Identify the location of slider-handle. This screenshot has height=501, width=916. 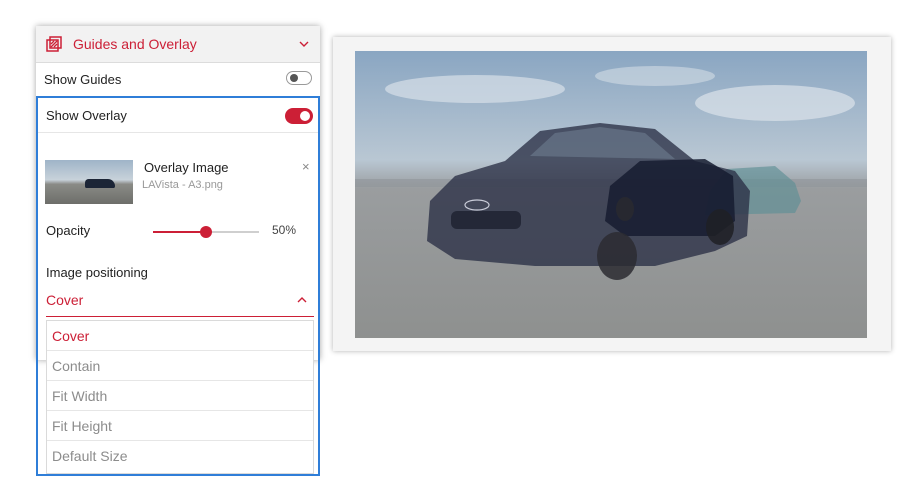
(206, 232).